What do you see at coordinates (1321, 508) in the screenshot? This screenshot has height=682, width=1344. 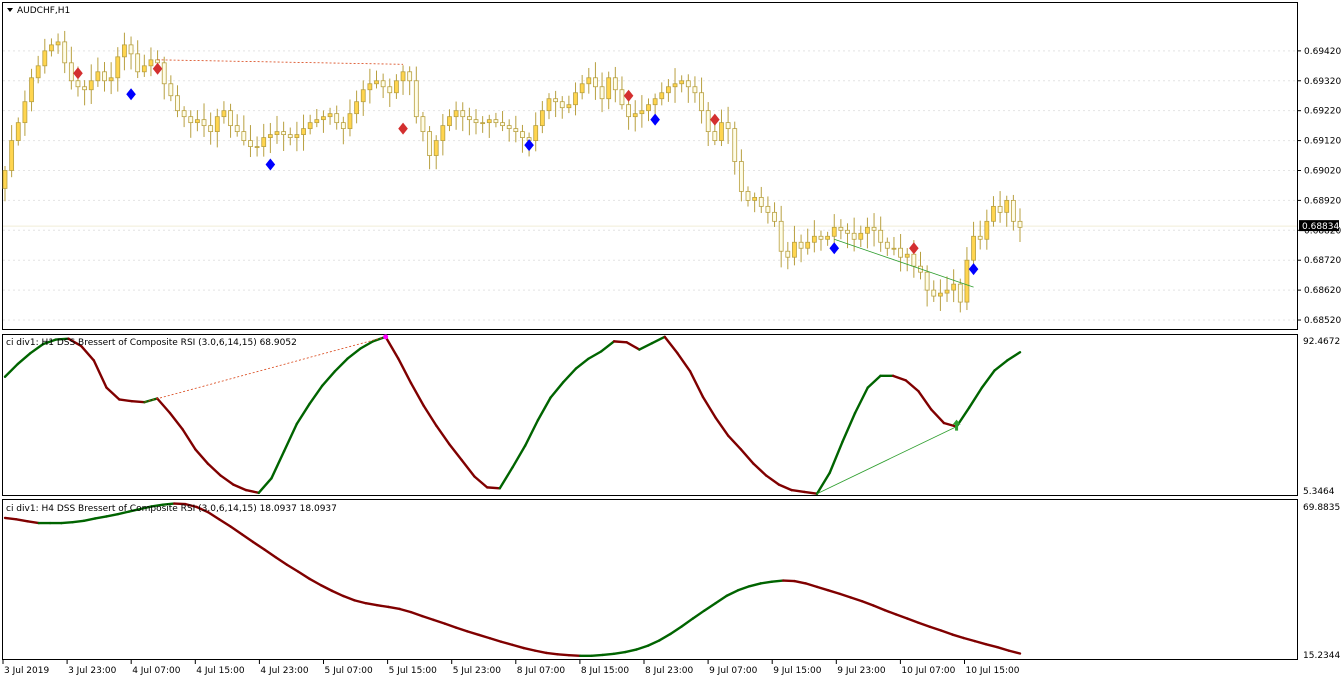 I see `h4-max-label: 69.8835` at bounding box center [1321, 508].